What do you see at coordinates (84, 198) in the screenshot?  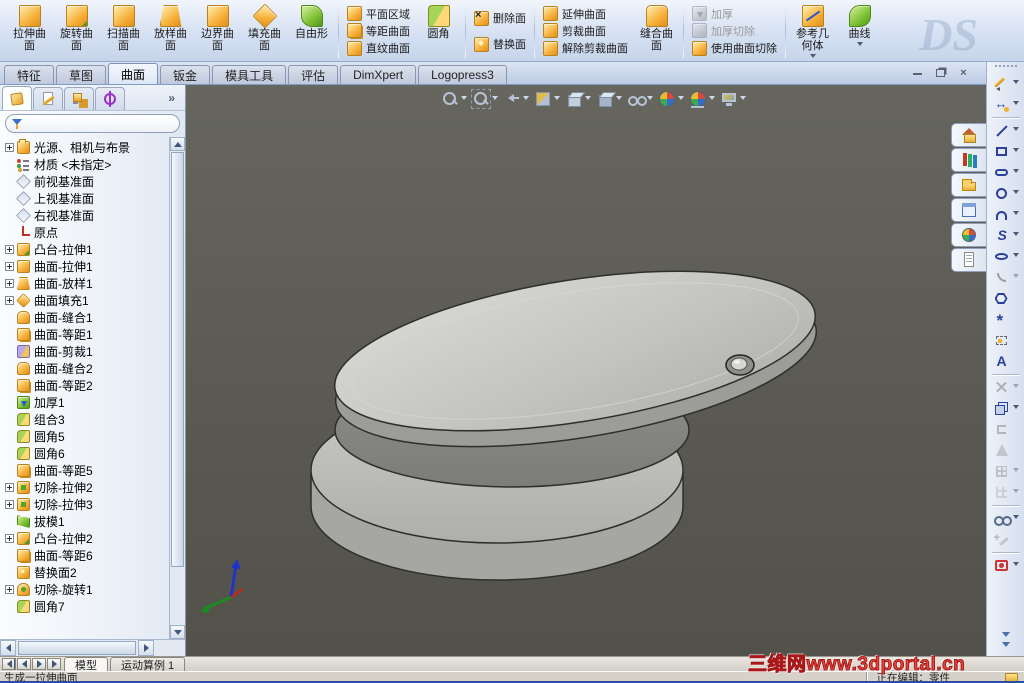 I see `feature-tree-item: 上视基准面` at bounding box center [84, 198].